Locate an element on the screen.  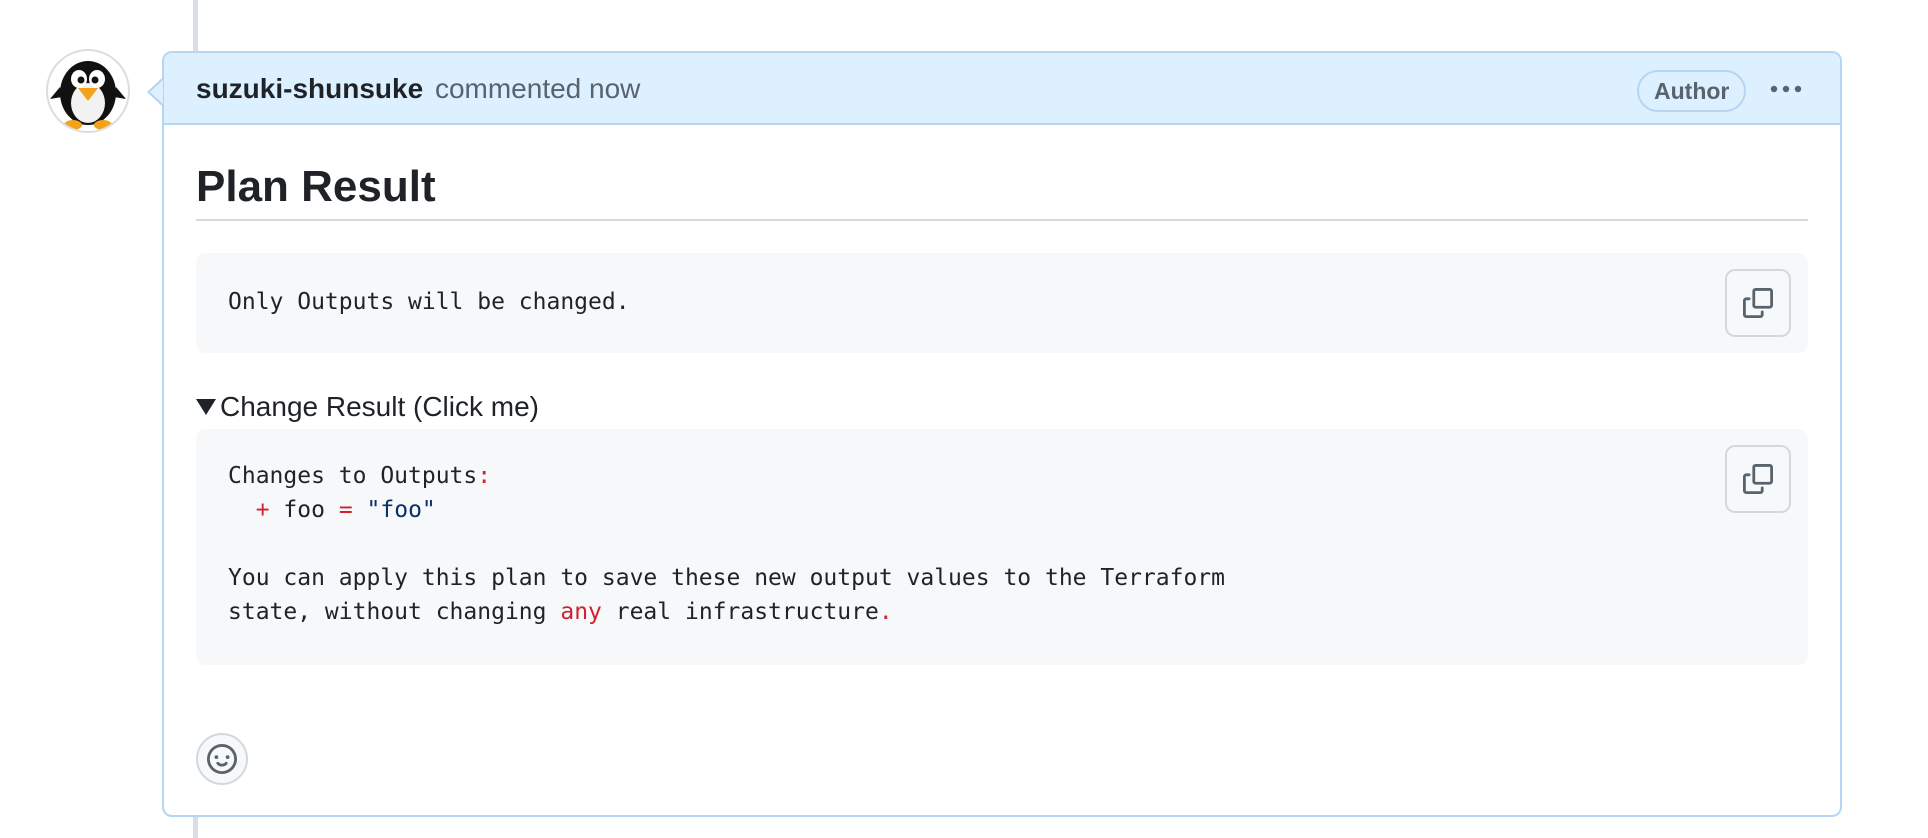
summary-code-block: Only Outputs will be changed. is located at coordinates (1002, 303).